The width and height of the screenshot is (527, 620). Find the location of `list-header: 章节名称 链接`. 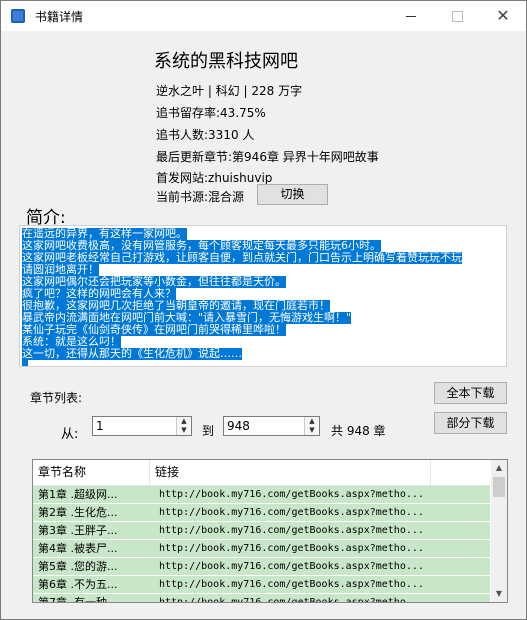

list-header: 章节名称 链接 is located at coordinates (262, 473).